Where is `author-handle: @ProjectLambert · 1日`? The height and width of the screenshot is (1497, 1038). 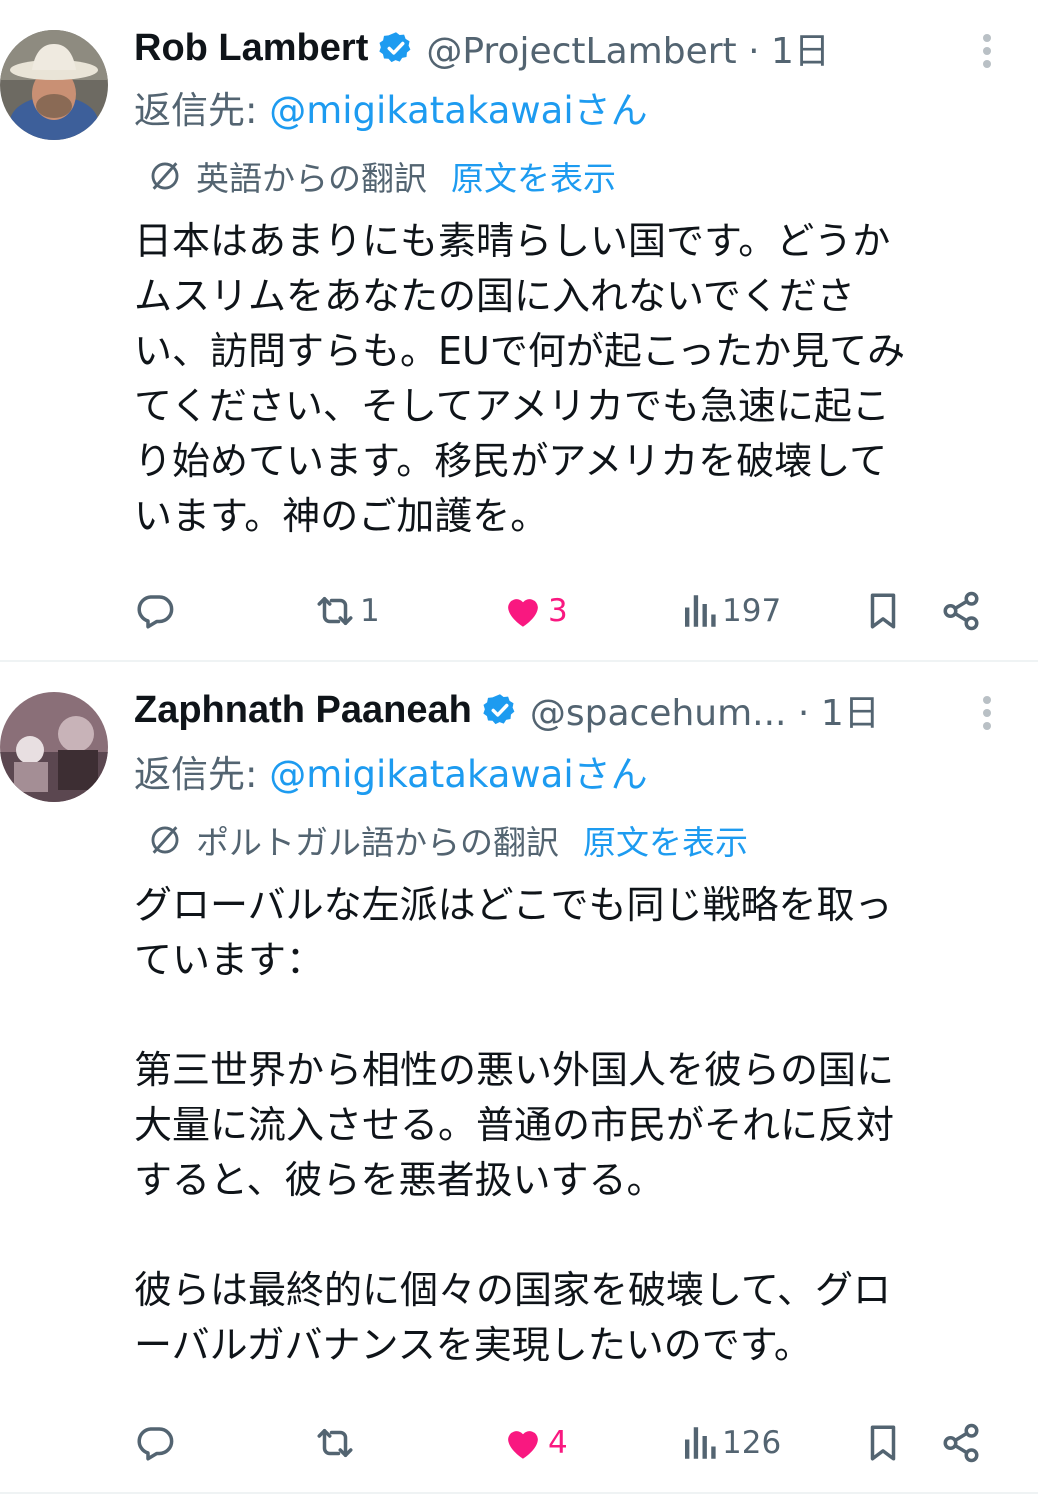 author-handle: @ProjectLambert · 1日 is located at coordinates (628, 48).